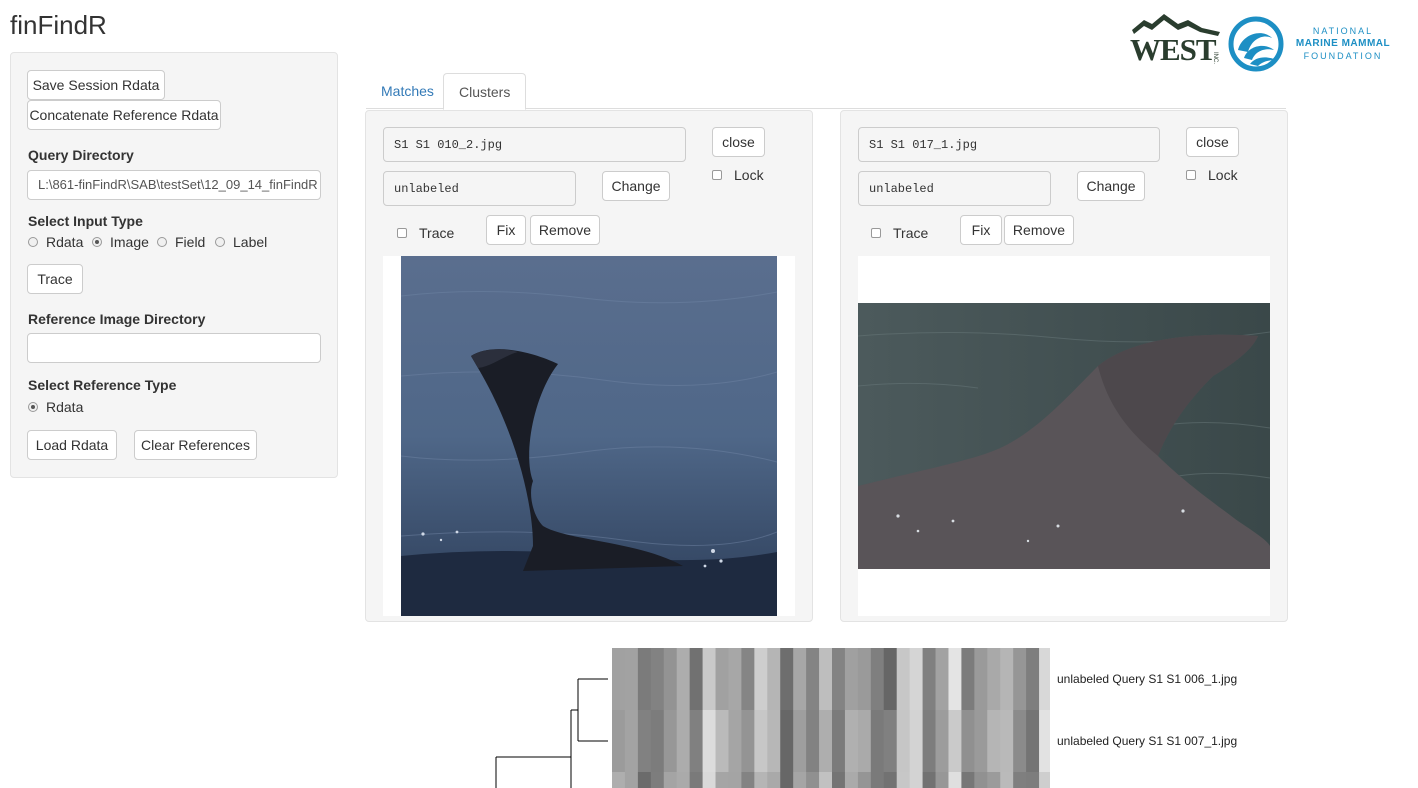 This screenshot has height=788, width=1418. I want to click on fin-image-area, so click(589, 436).